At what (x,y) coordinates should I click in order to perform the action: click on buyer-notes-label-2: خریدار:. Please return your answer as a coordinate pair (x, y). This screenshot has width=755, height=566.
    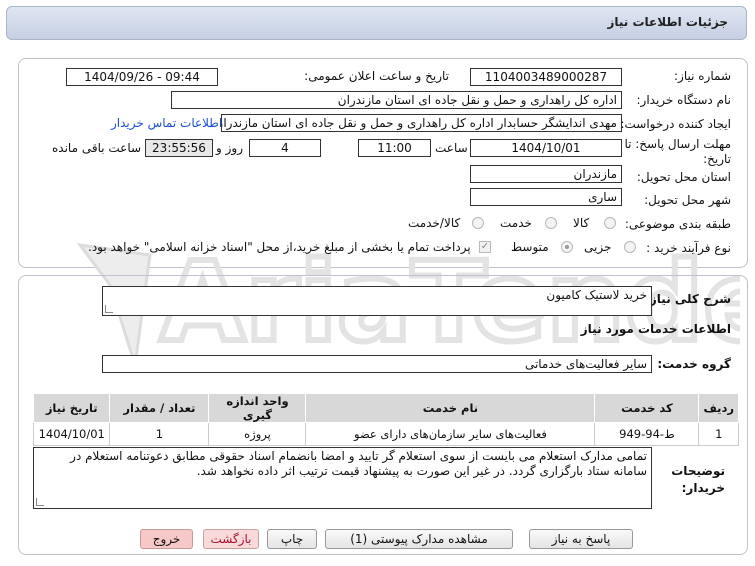
    Looking at the image, I should click on (703, 488).